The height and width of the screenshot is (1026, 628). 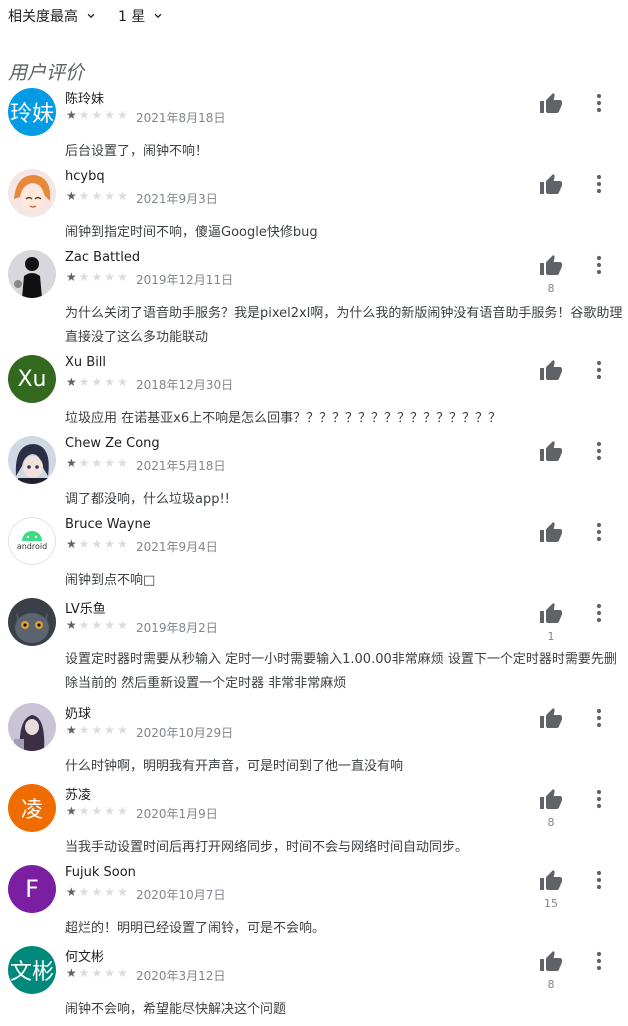 What do you see at coordinates (141, 16) in the screenshot?
I see `rating-dropdown: 1 星` at bounding box center [141, 16].